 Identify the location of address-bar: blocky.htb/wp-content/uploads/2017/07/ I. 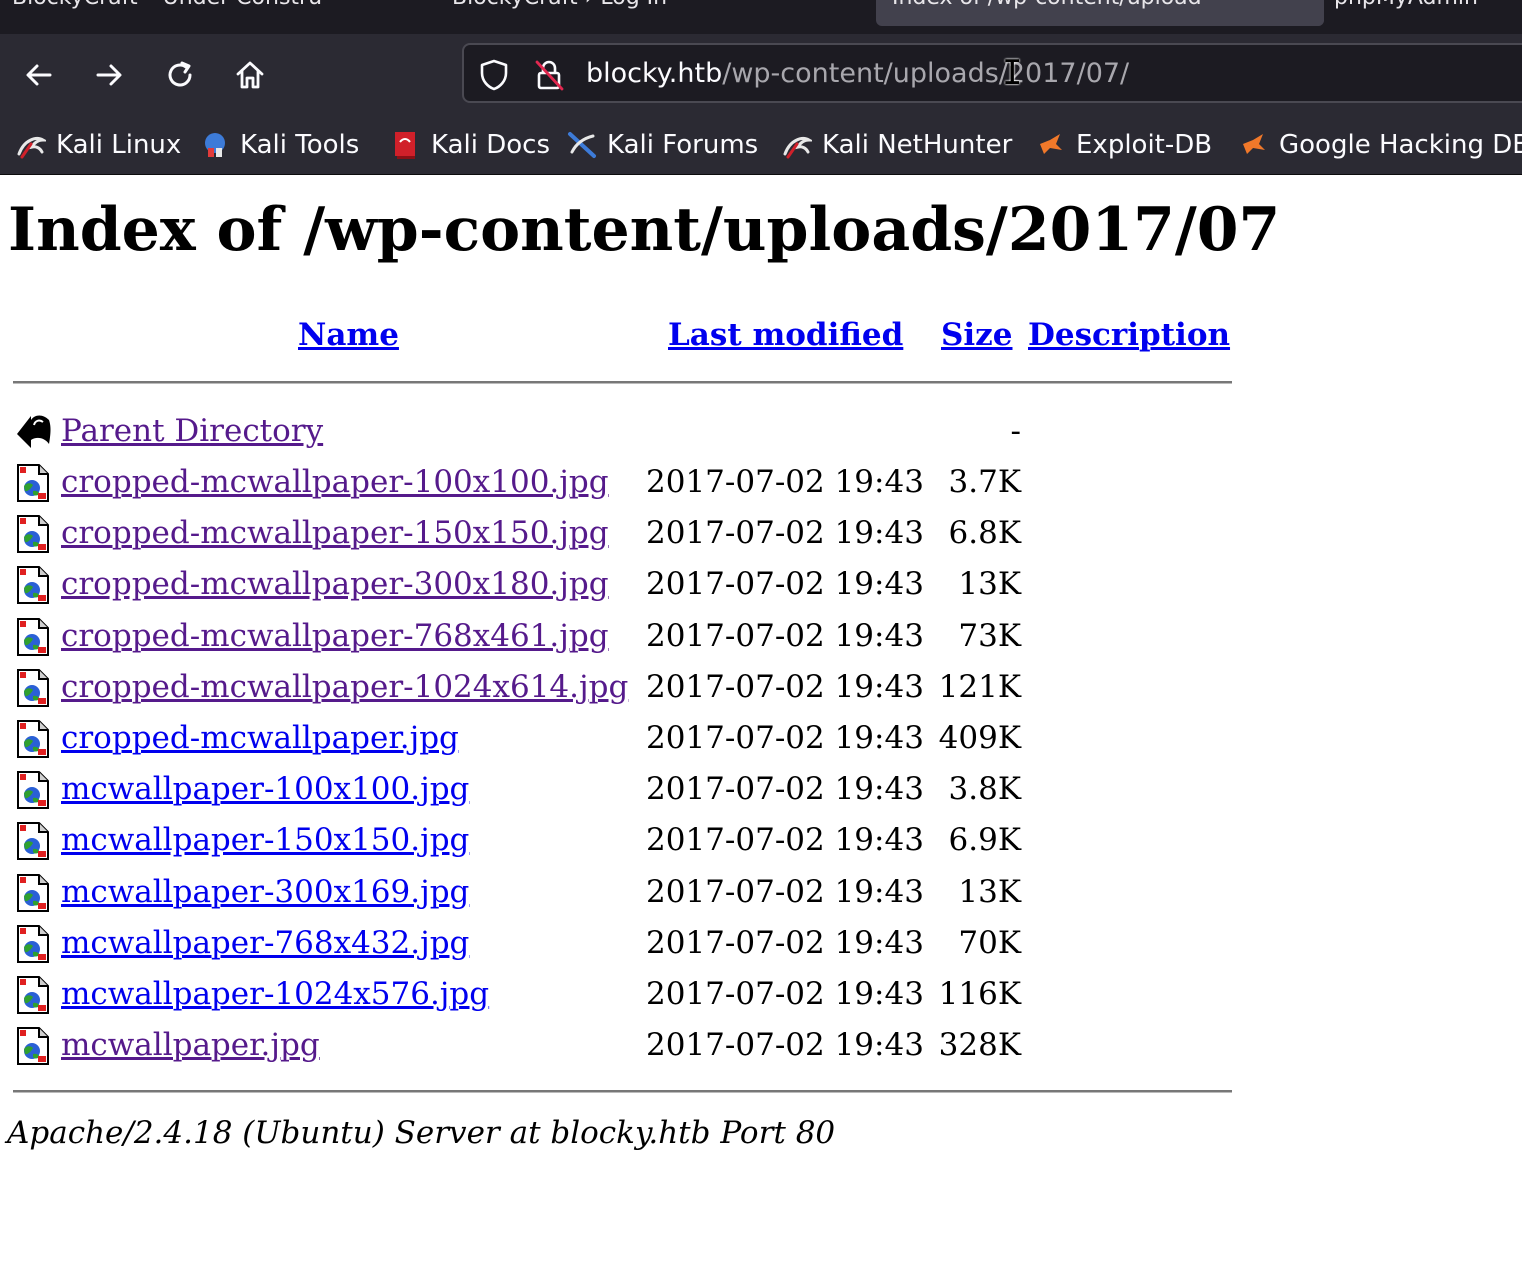
(992, 73).